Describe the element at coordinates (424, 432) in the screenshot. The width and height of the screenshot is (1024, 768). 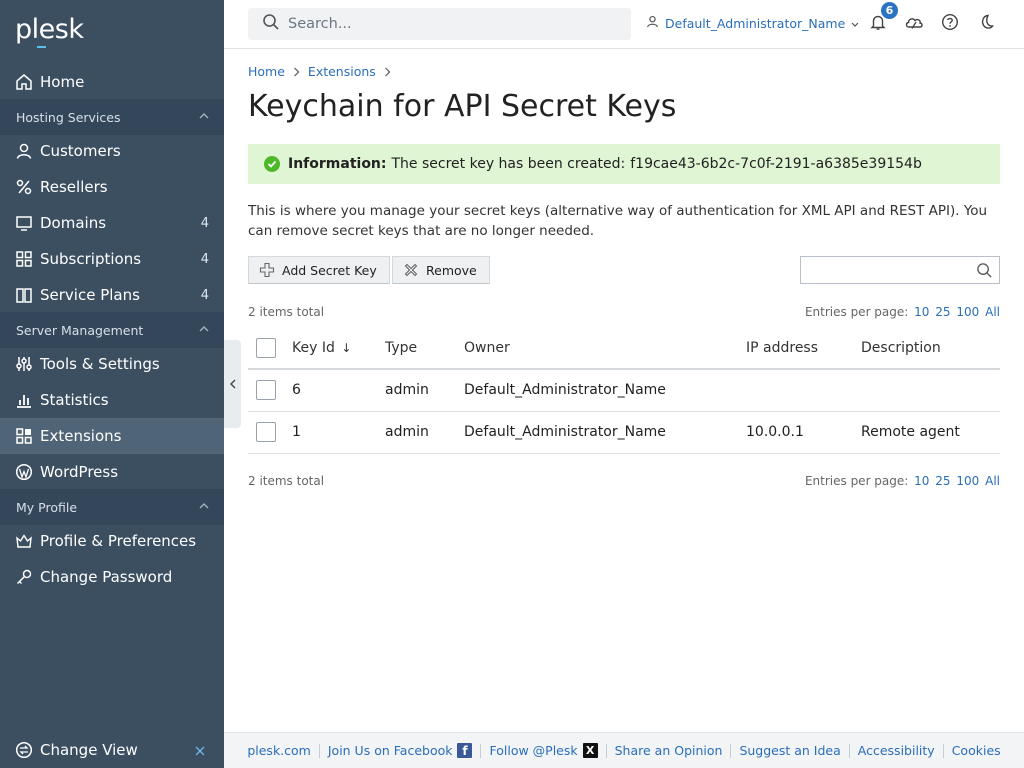
I see `cell-type: admin` at that location.